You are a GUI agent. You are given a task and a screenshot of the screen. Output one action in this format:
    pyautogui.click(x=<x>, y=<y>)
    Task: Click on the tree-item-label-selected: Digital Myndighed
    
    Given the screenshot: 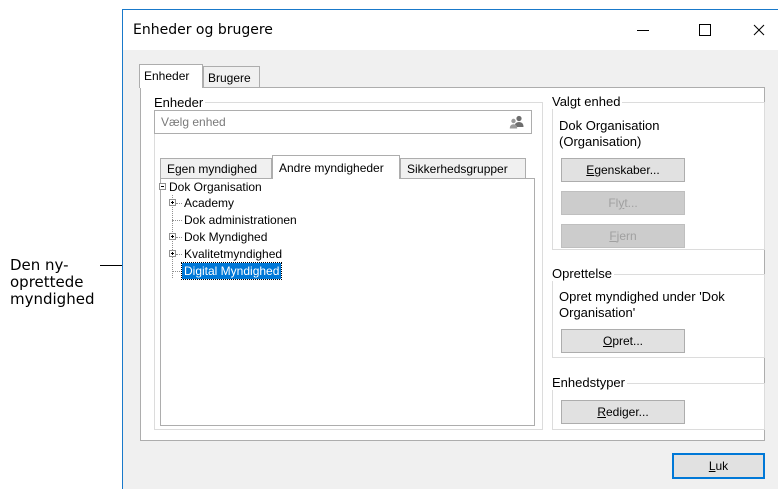 What is the action you would take?
    pyautogui.click(x=231, y=271)
    